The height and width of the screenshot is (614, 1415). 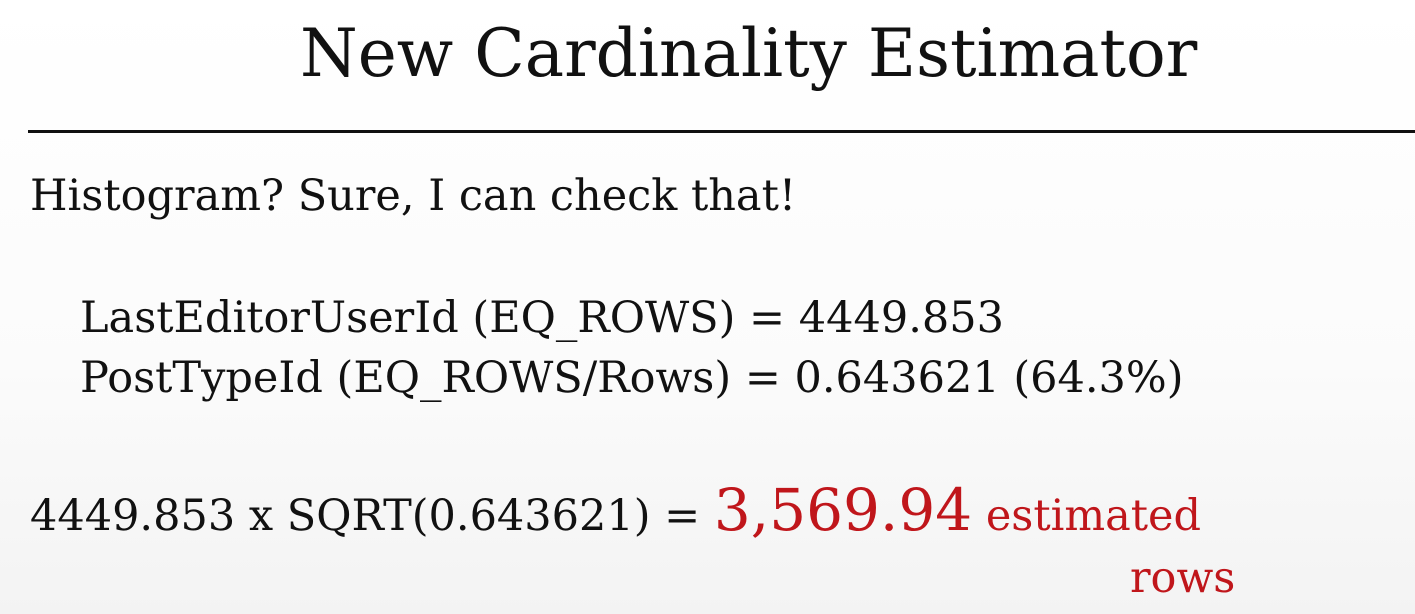 I want to click on calculation-expression: 4449.853 x SQRT(0.643621) =, so click(x=372, y=516).